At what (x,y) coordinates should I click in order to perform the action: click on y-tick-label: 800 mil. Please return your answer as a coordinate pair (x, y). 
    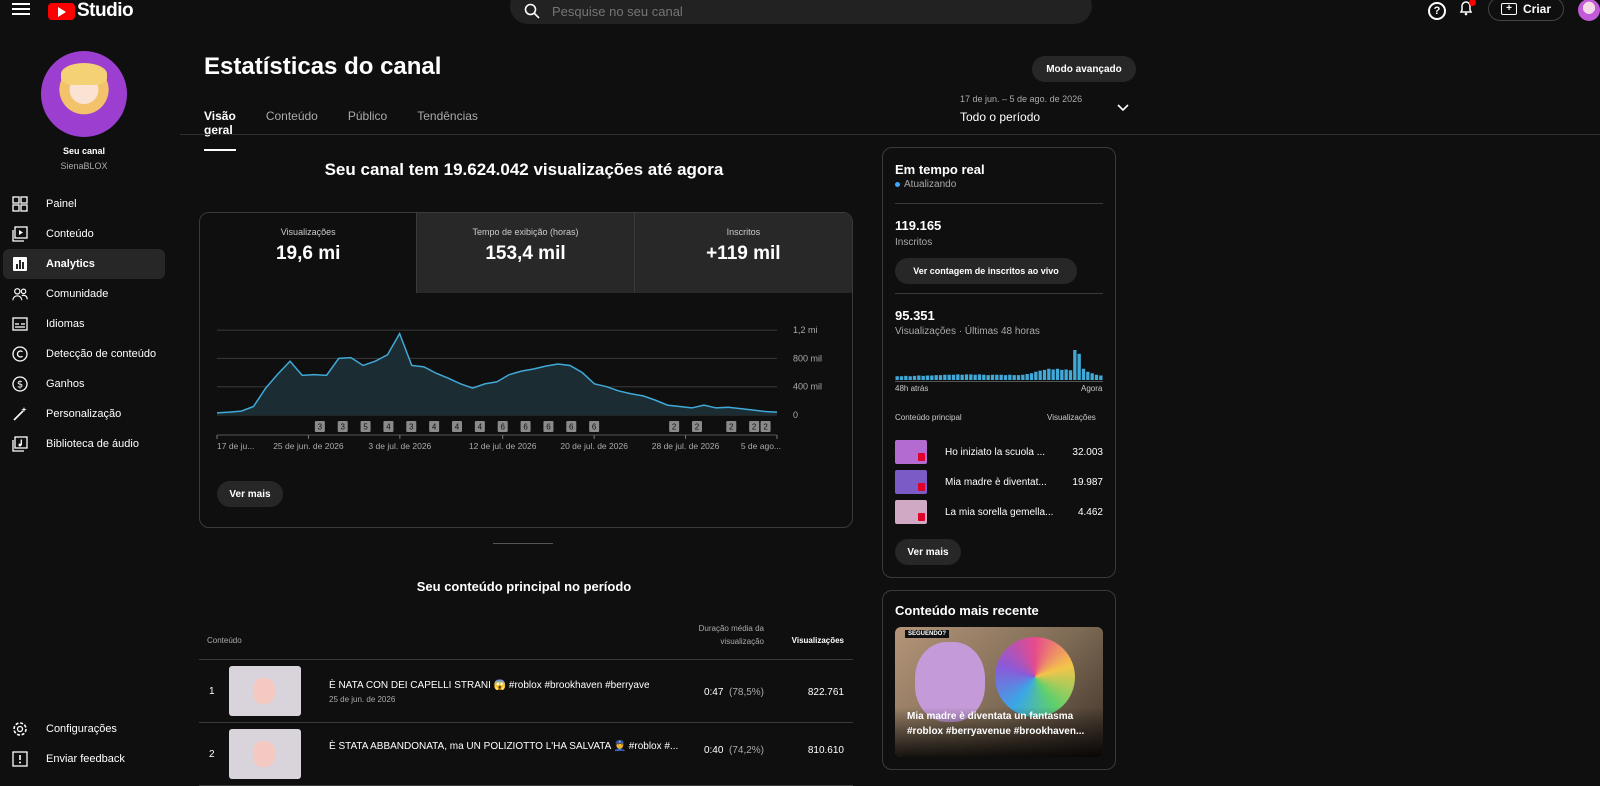
    Looking at the image, I should click on (807, 358).